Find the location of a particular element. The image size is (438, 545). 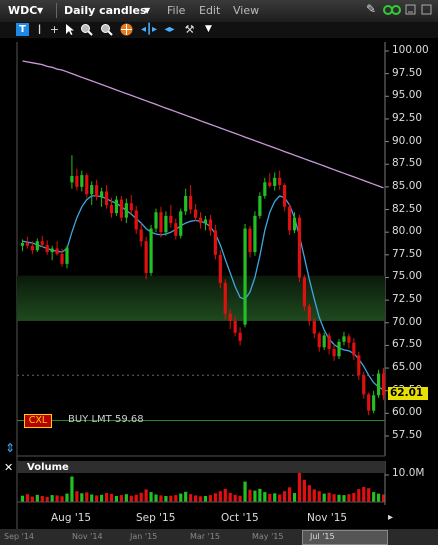

close-icon: ✕ is located at coordinates (8, 467).